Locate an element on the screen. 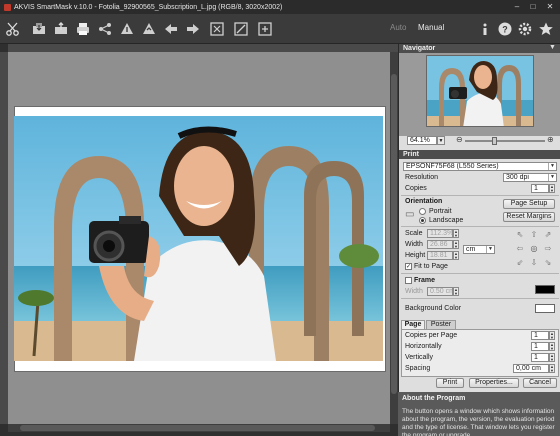 This screenshot has width=560, height=436. redo-icon is located at coordinates (193, 29).